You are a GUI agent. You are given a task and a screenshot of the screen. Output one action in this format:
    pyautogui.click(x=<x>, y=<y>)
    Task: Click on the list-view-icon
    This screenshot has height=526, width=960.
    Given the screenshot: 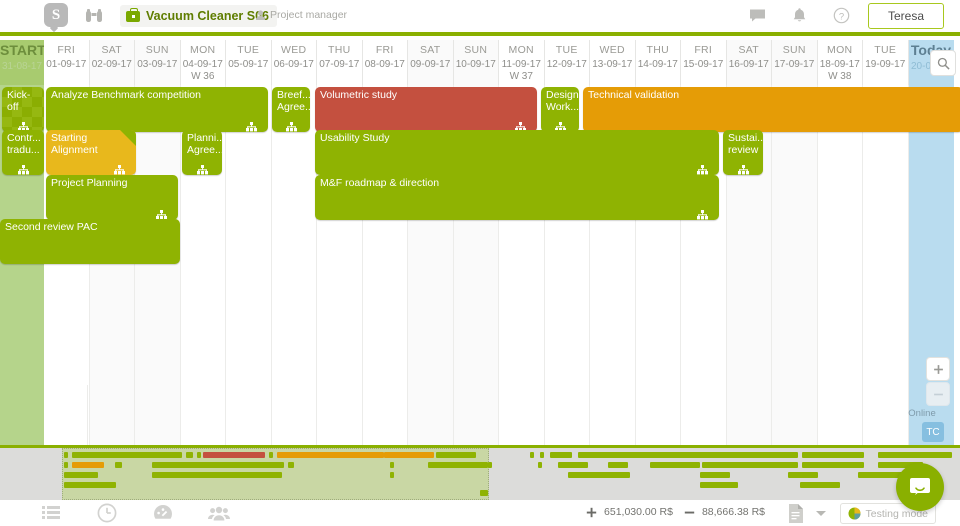 What is the action you would take?
    pyautogui.click(x=51, y=513)
    